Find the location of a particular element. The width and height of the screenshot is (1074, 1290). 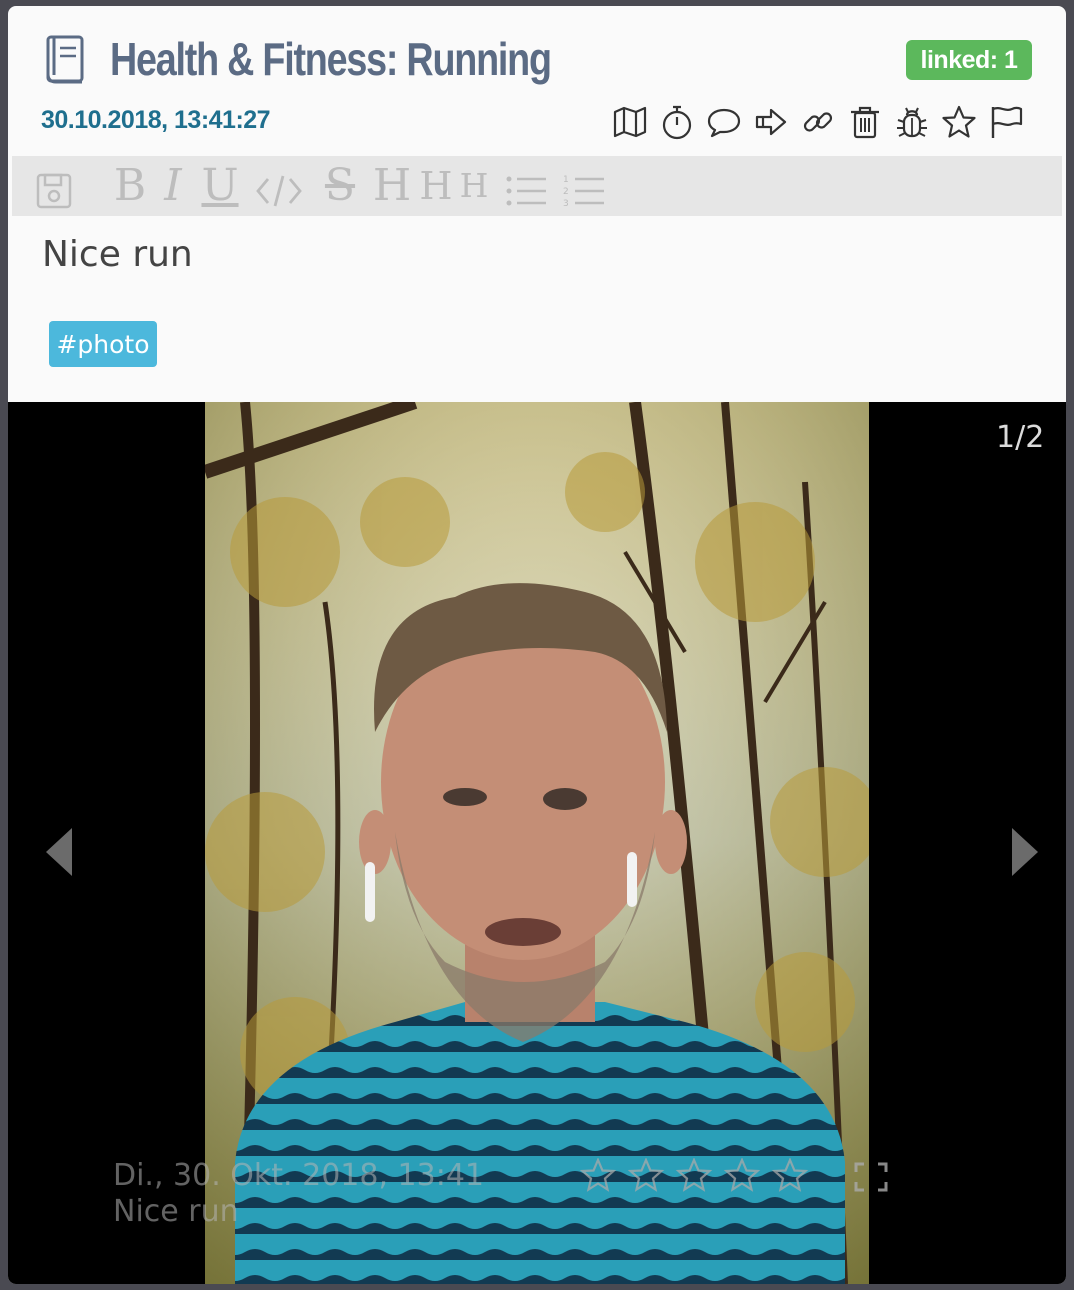

photo-rating is located at coordinates (694, 1176).